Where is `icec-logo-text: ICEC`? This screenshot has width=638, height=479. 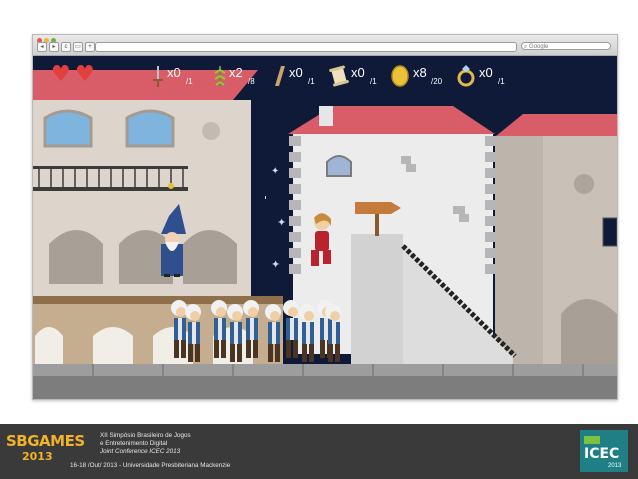 icec-logo-text: ICEC is located at coordinates (602, 454).